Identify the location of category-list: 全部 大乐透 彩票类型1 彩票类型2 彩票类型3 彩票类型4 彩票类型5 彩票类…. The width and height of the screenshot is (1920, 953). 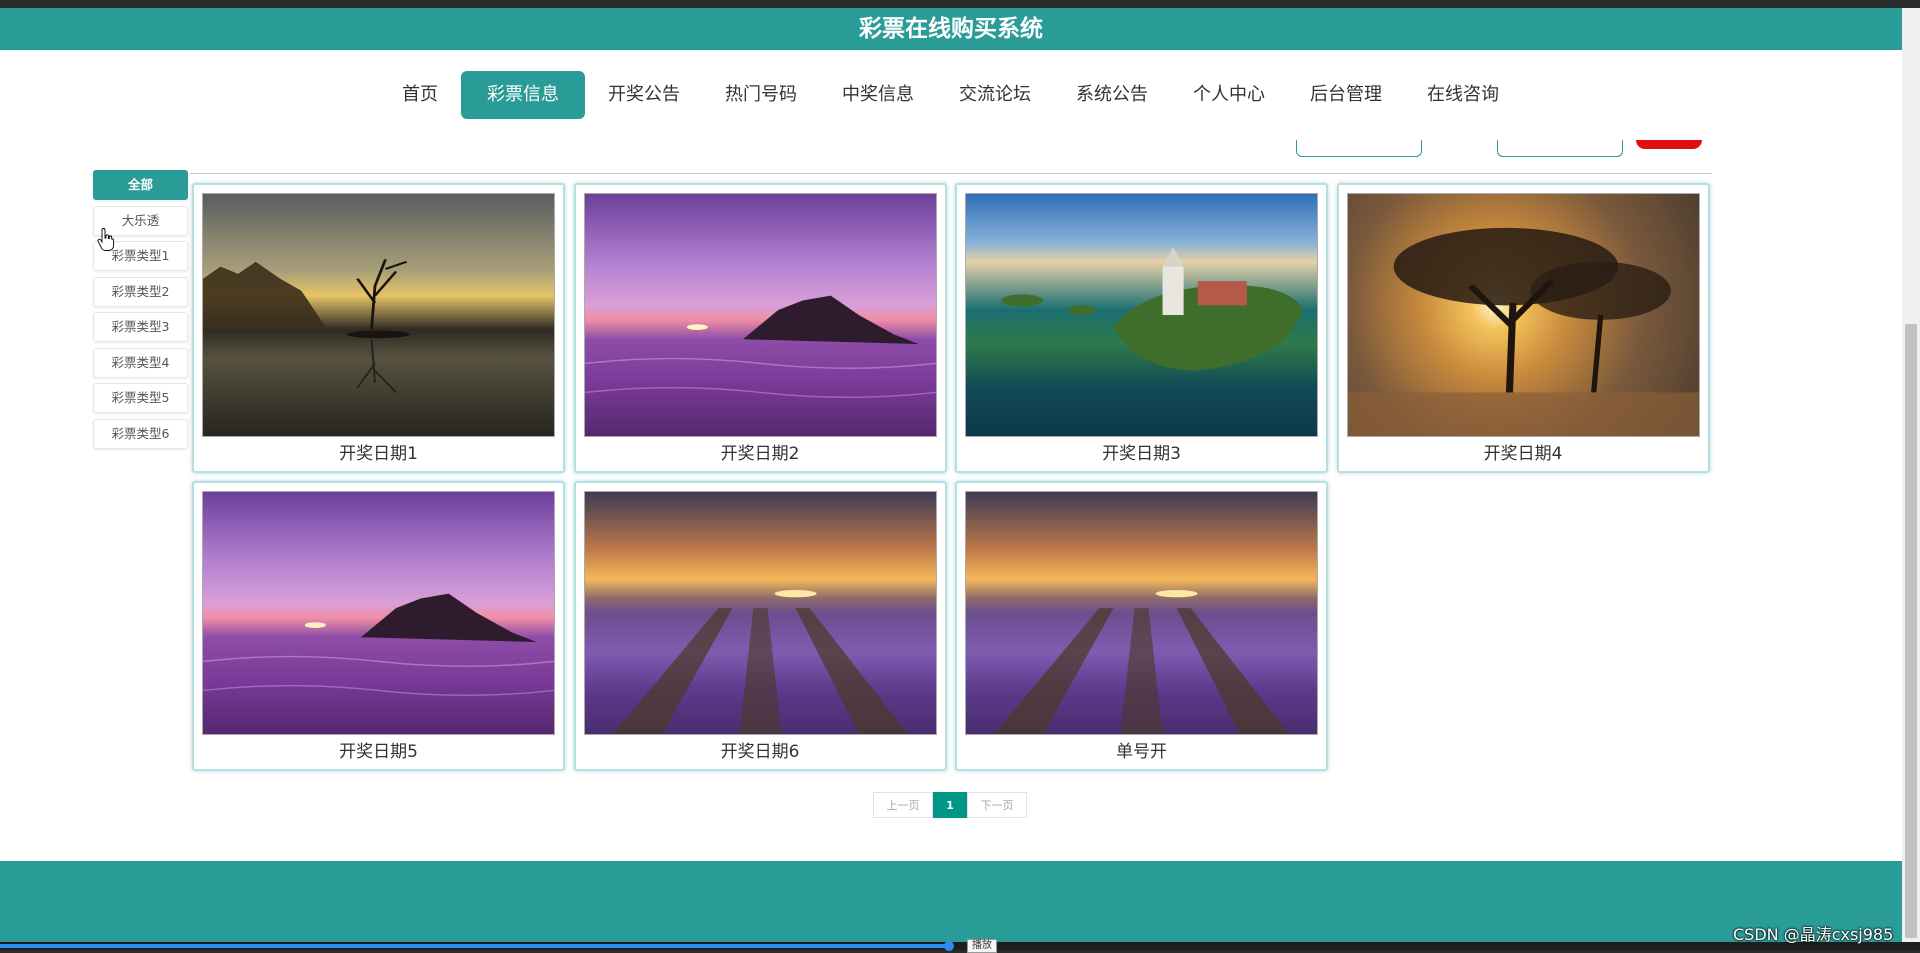
(140, 312).